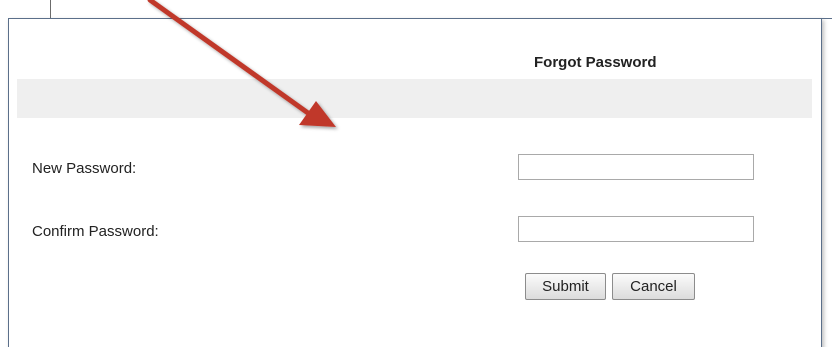  Describe the element at coordinates (826, 18) in the screenshot. I see `panel-corner-divider` at that location.